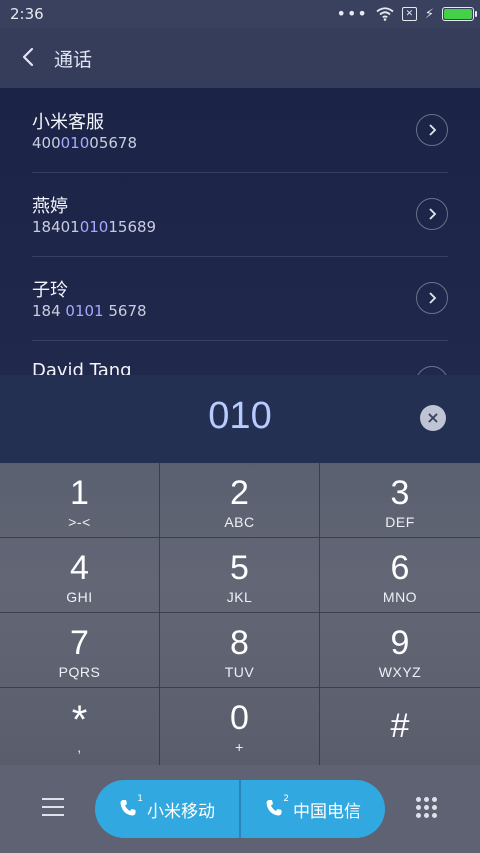 This screenshot has height=853, width=480. Describe the element at coordinates (181, 811) in the screenshot. I see `sim1-label: 小米移动` at that location.